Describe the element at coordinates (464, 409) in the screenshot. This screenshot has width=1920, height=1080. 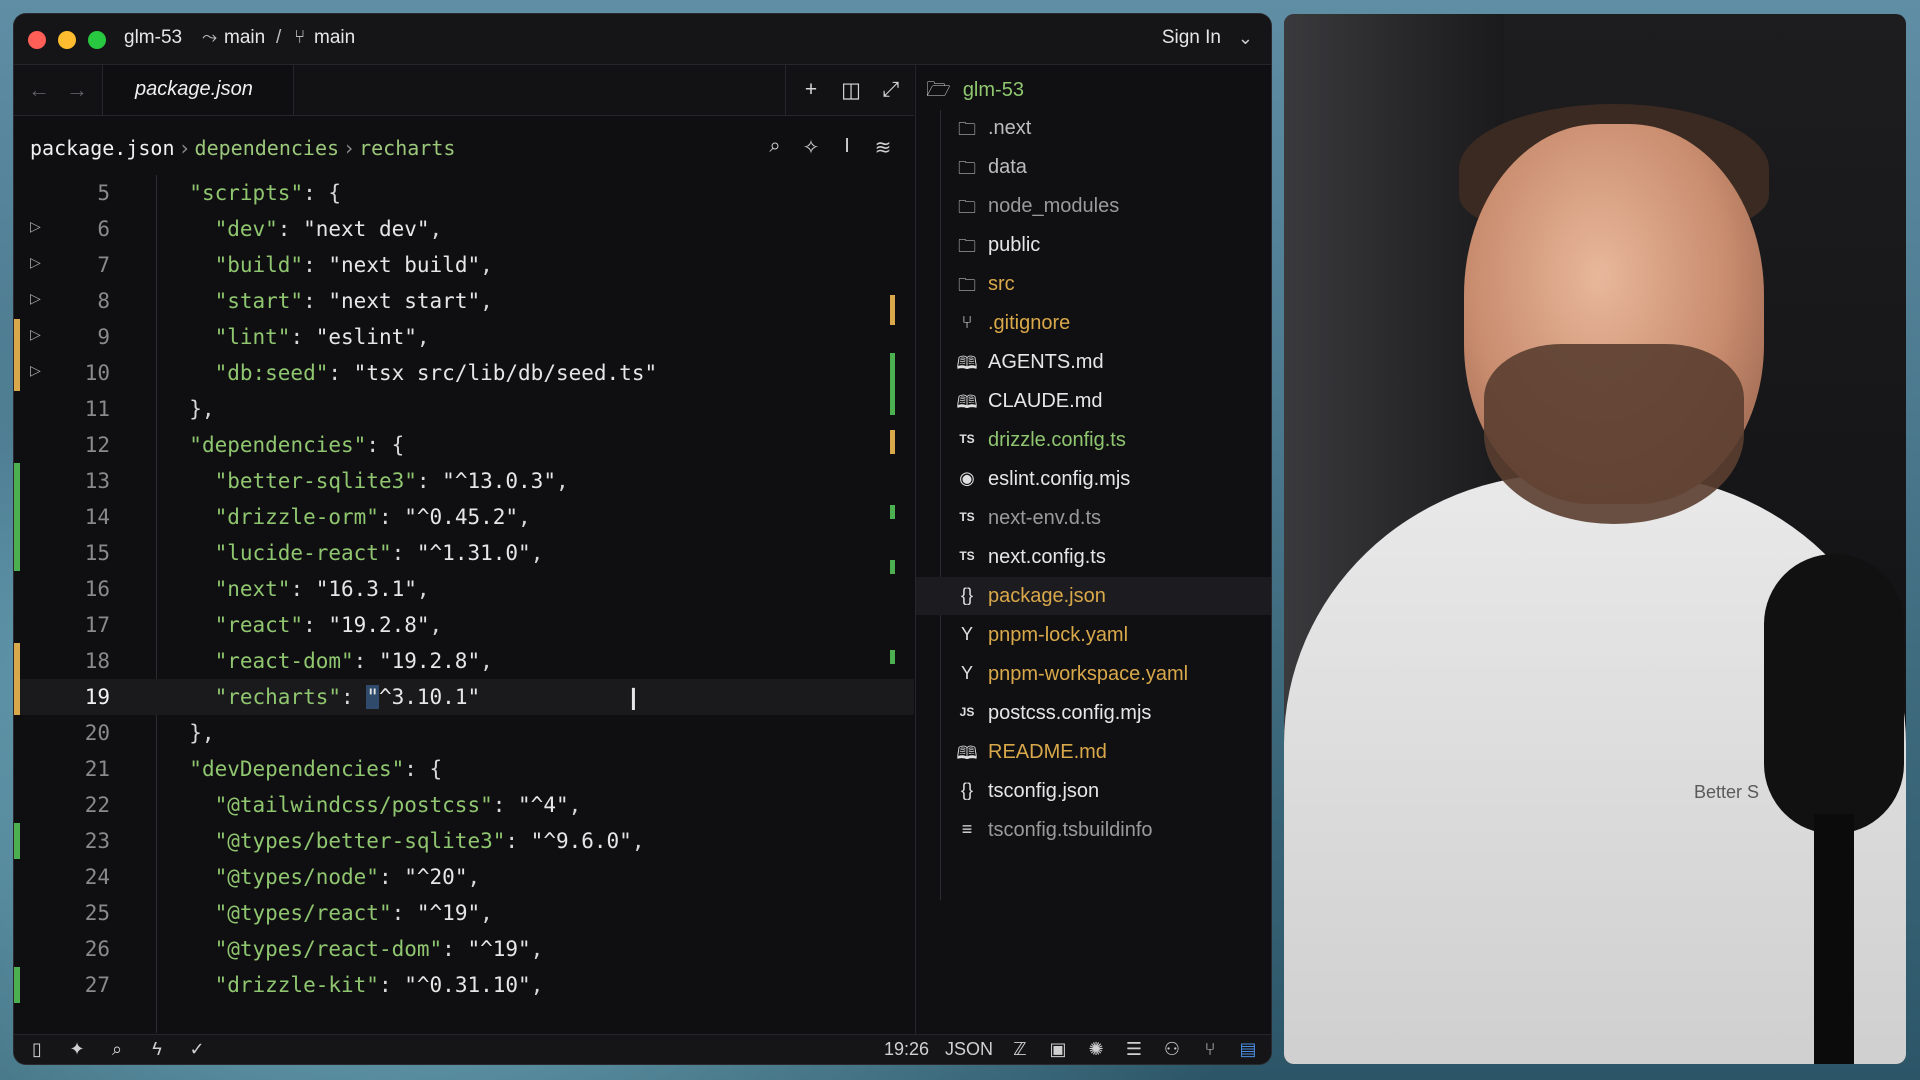
I see `code-line: 11 },` at that location.